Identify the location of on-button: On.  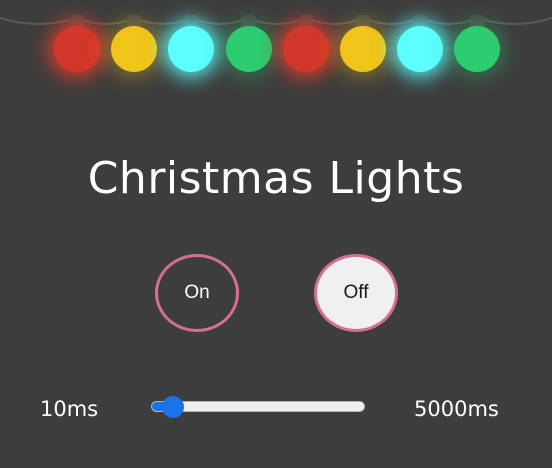
(197, 293).